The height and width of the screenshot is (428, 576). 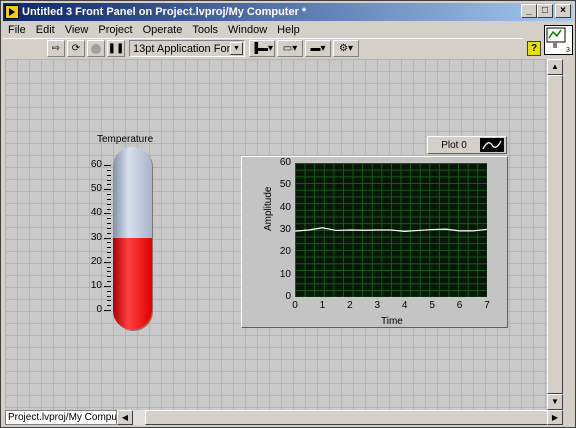 What do you see at coordinates (295, 305) in the screenshot?
I see `x-tick-label: 0` at bounding box center [295, 305].